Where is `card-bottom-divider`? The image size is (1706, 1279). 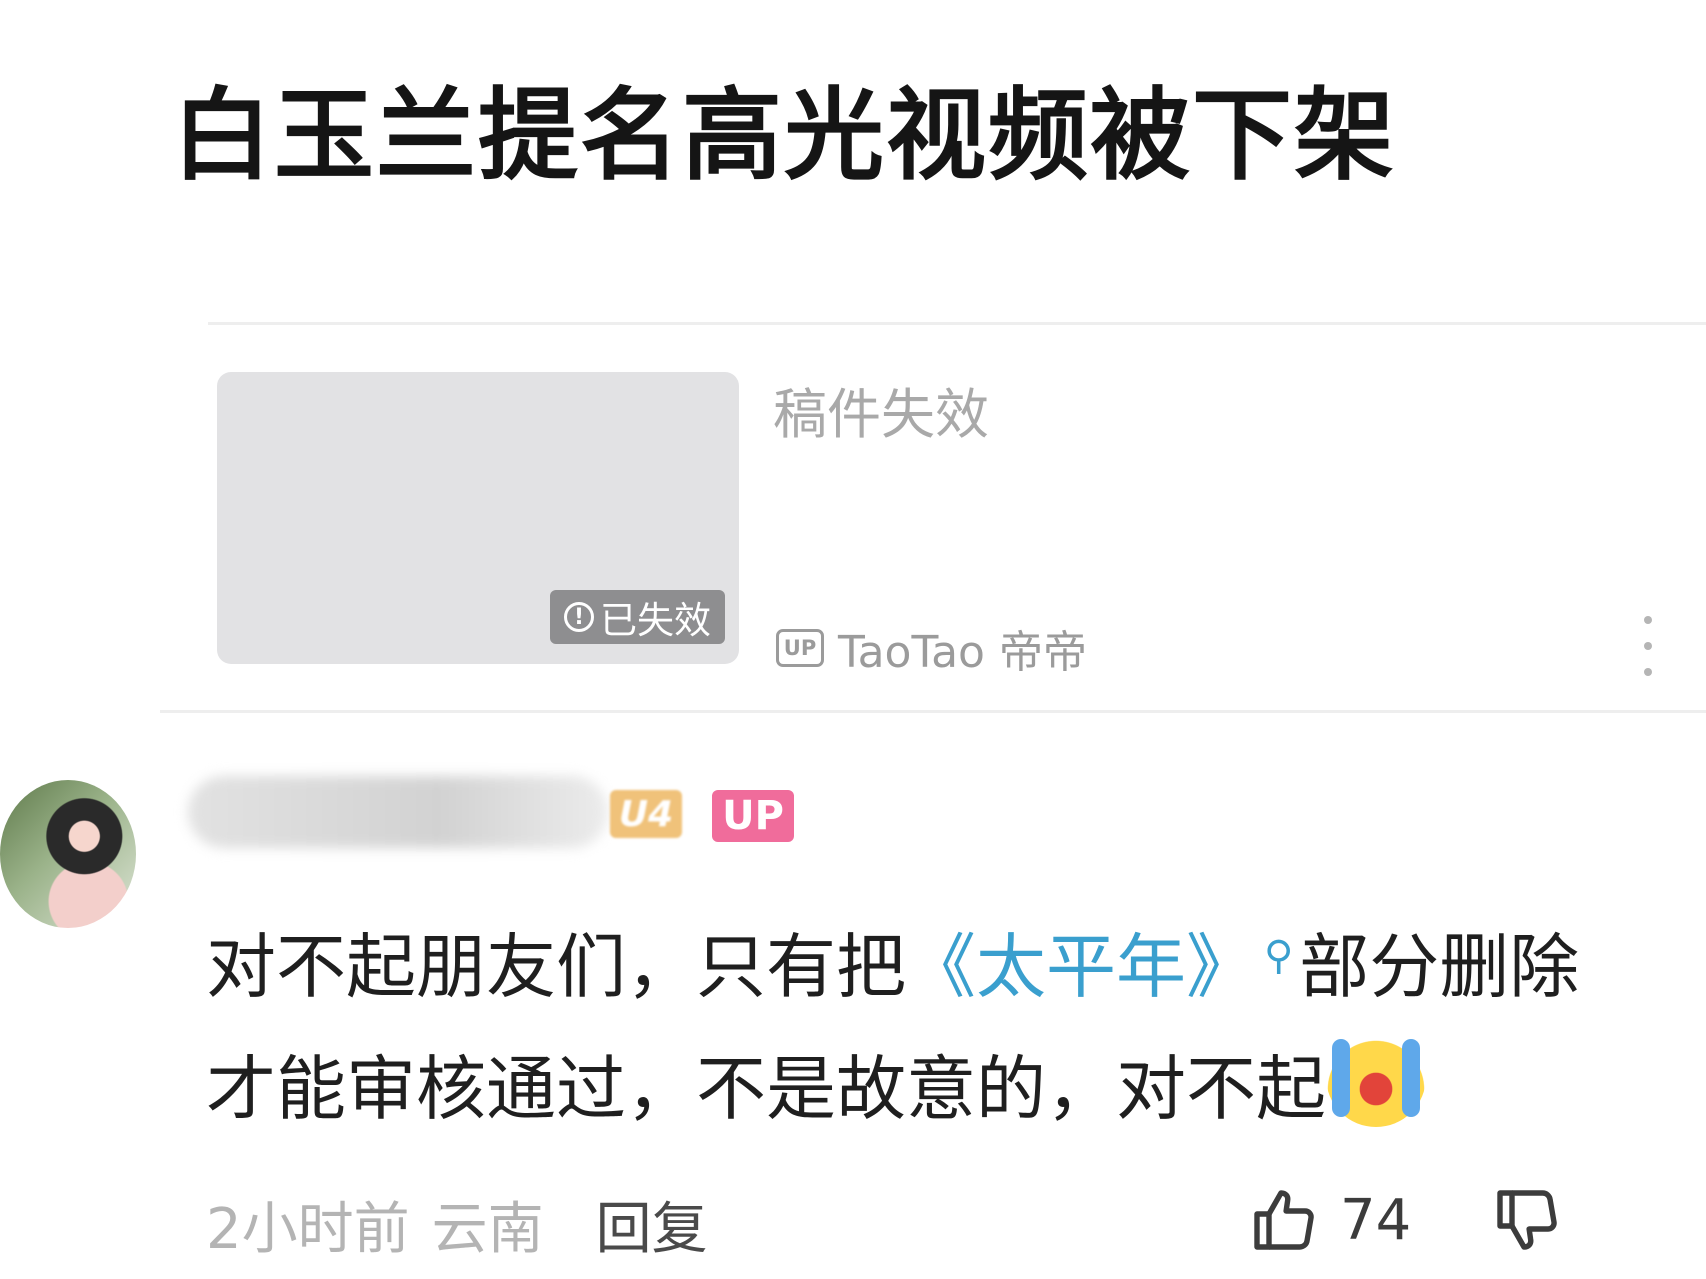 card-bottom-divider is located at coordinates (933, 711).